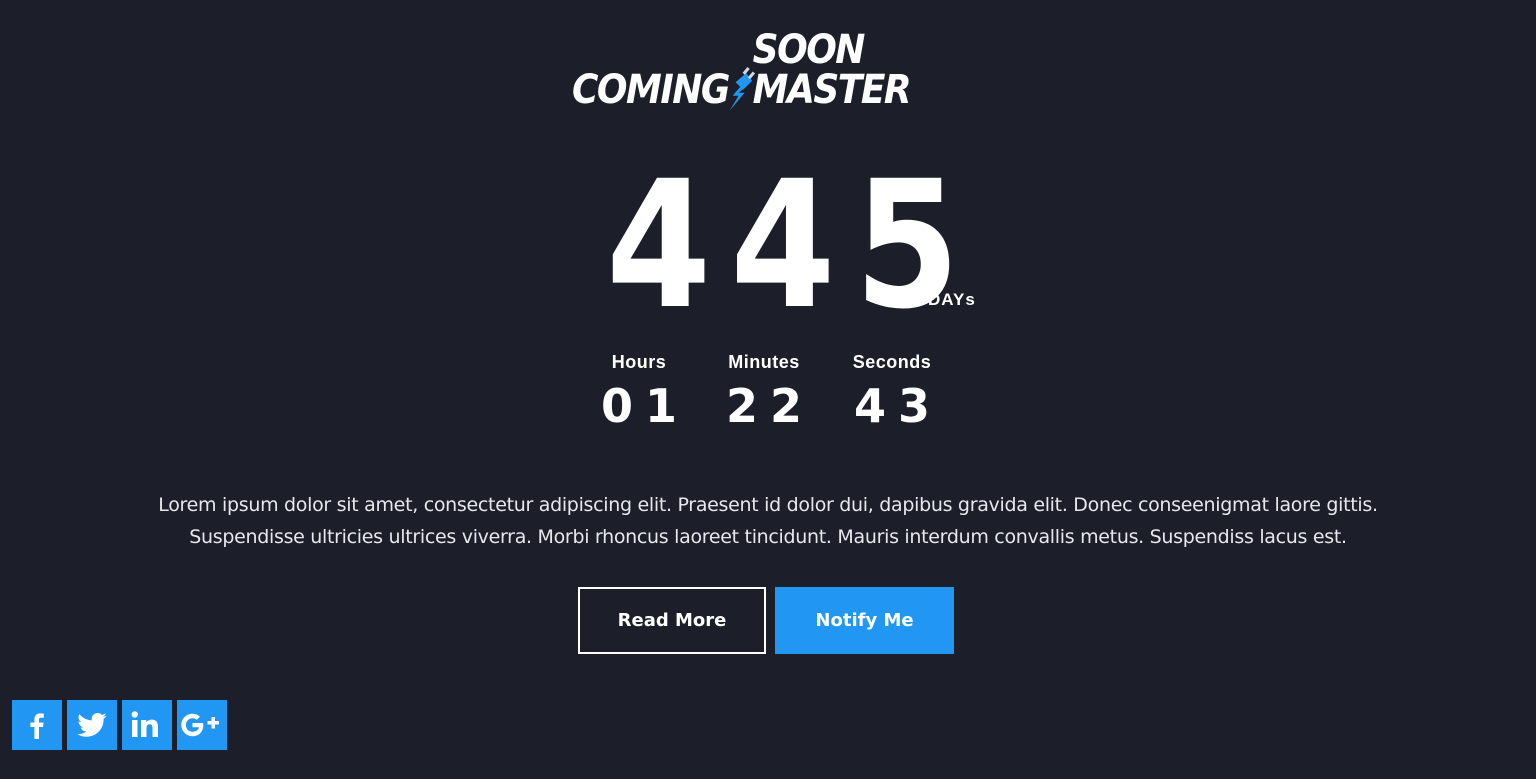  I want to click on twitter-button, so click(92, 725).